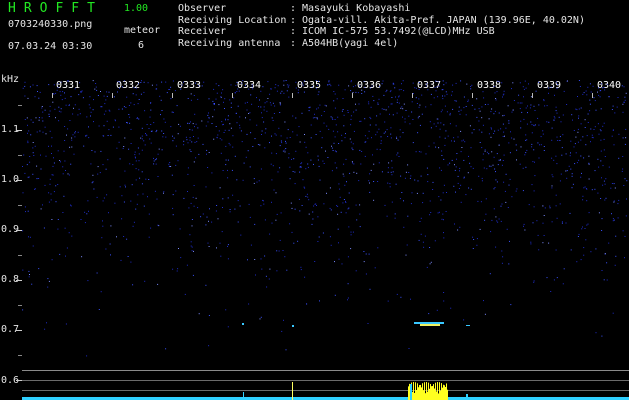  What do you see at coordinates (356, 324) in the screenshot?
I see `meteor-events` at bounding box center [356, 324].